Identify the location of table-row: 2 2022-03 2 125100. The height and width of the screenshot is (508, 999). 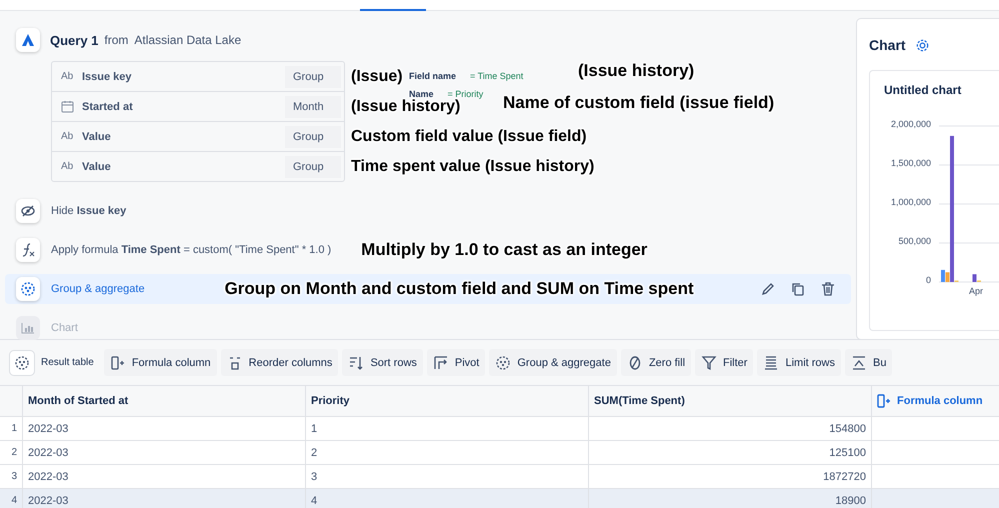
(499, 453).